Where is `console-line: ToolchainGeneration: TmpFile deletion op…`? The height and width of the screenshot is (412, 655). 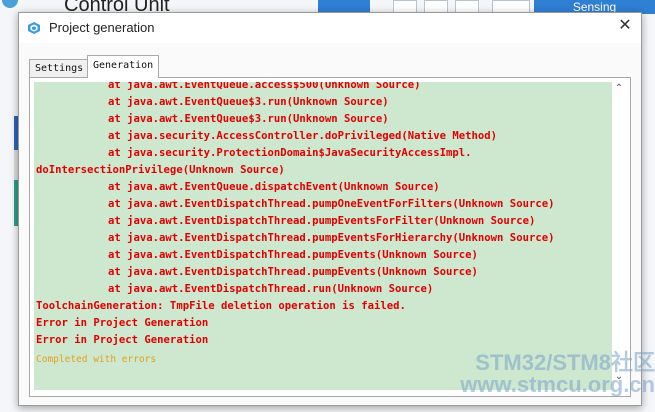 console-line: ToolchainGeneration: TmpFile deletion op… is located at coordinates (221, 306).